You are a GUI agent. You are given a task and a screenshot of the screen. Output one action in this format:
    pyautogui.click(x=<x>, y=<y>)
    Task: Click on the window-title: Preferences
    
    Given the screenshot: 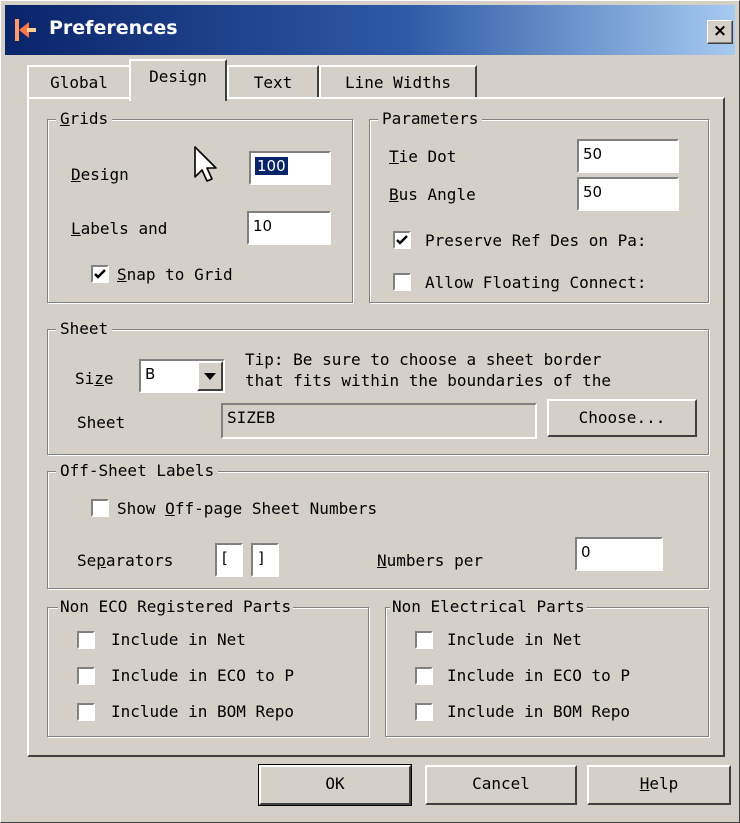 What is the action you would take?
    pyautogui.click(x=113, y=28)
    